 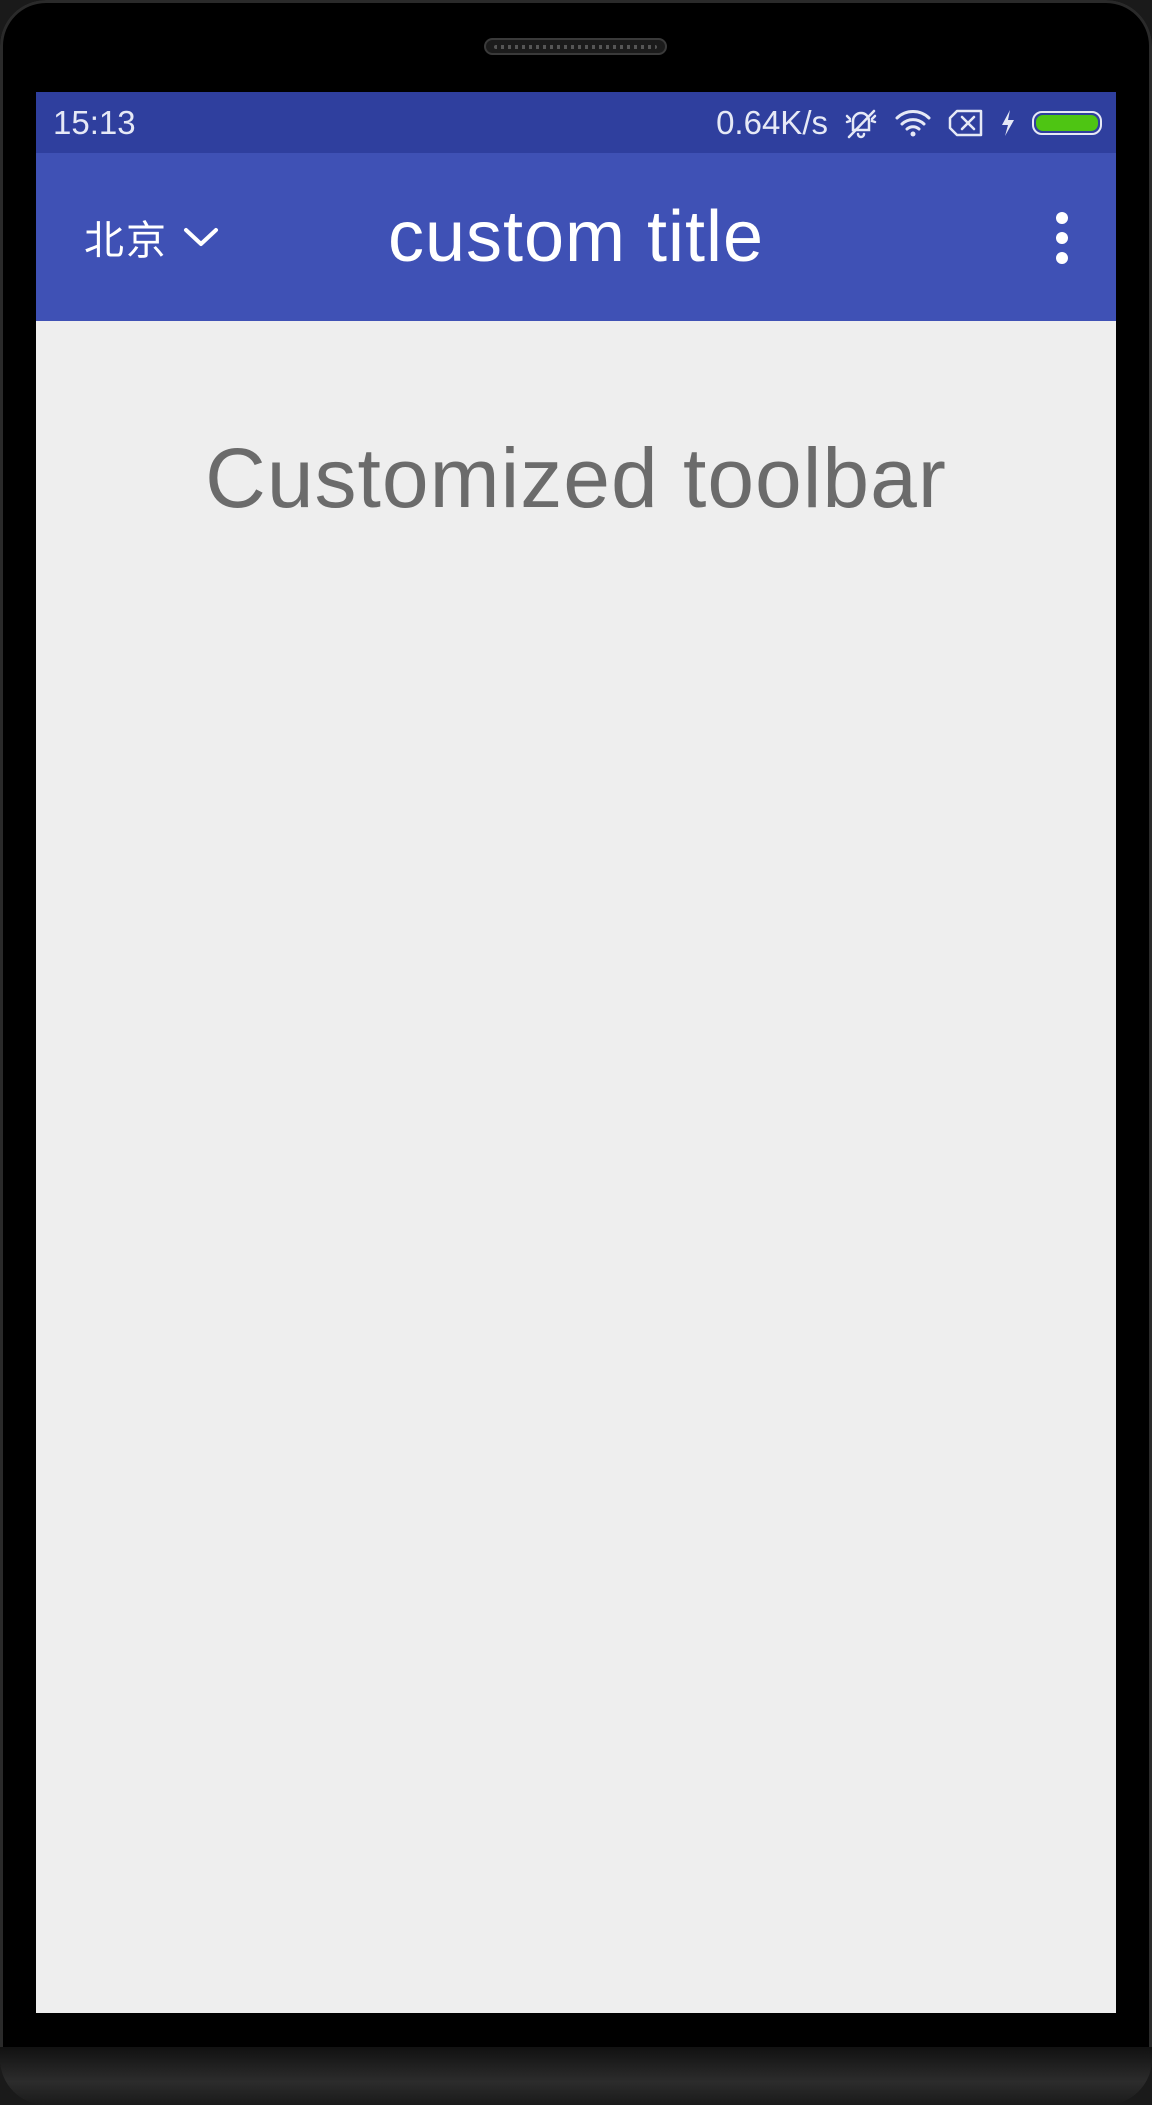 I want to click on charging-icon, so click(x=1008, y=123).